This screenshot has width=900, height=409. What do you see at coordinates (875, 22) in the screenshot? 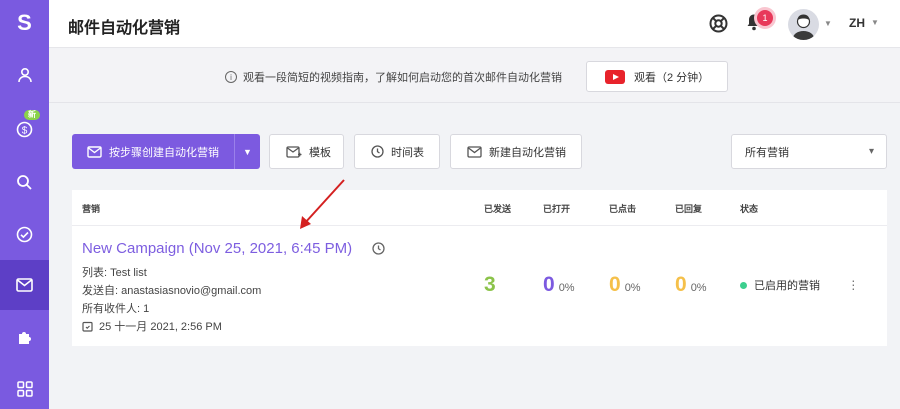
I see `language-caret-icon: ▼` at bounding box center [875, 22].